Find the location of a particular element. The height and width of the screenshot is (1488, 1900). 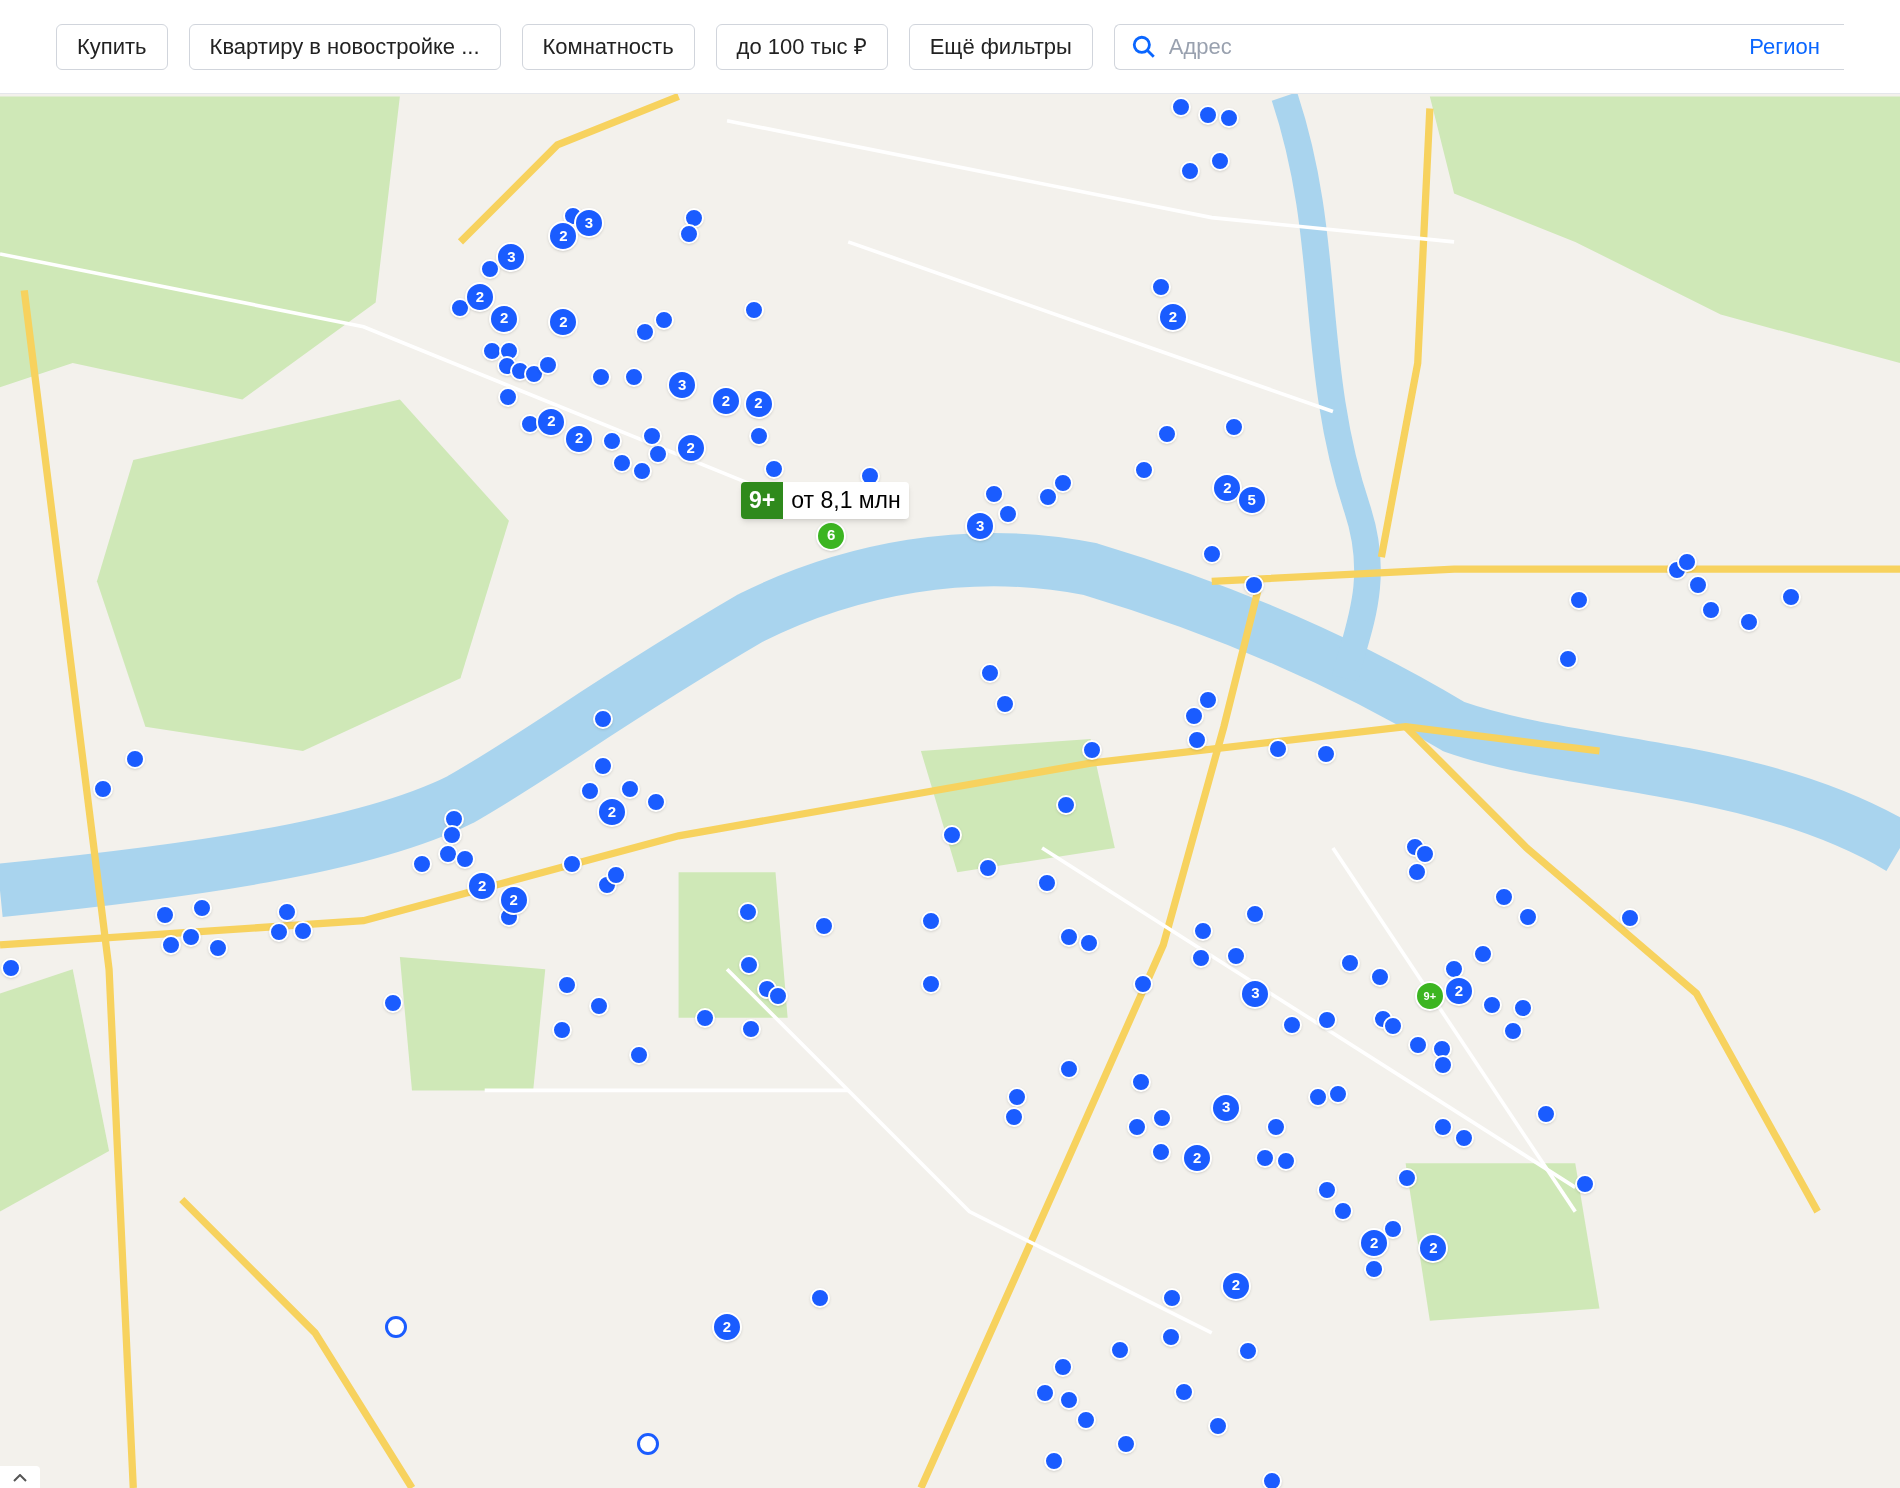

filter-button: Комнатность is located at coordinates (608, 46).